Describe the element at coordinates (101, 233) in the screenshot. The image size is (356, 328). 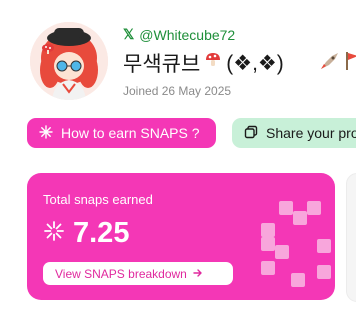
I see `total-snaps-value: 7.25` at that location.